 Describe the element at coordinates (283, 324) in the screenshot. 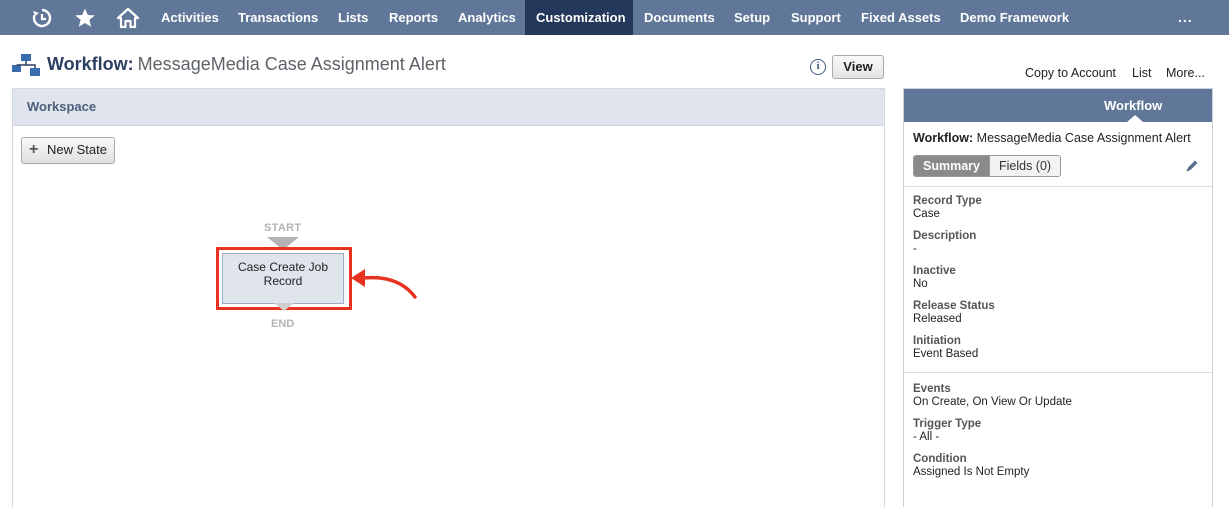

I see `end-label: END` at that location.